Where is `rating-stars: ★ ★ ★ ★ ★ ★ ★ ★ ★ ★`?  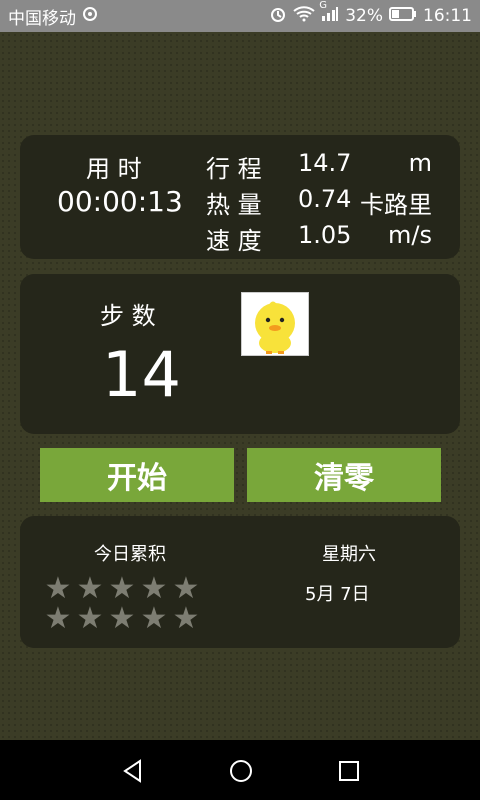 rating-stars: ★ ★ ★ ★ ★ ★ ★ ★ ★ ★ is located at coordinates (122, 604).